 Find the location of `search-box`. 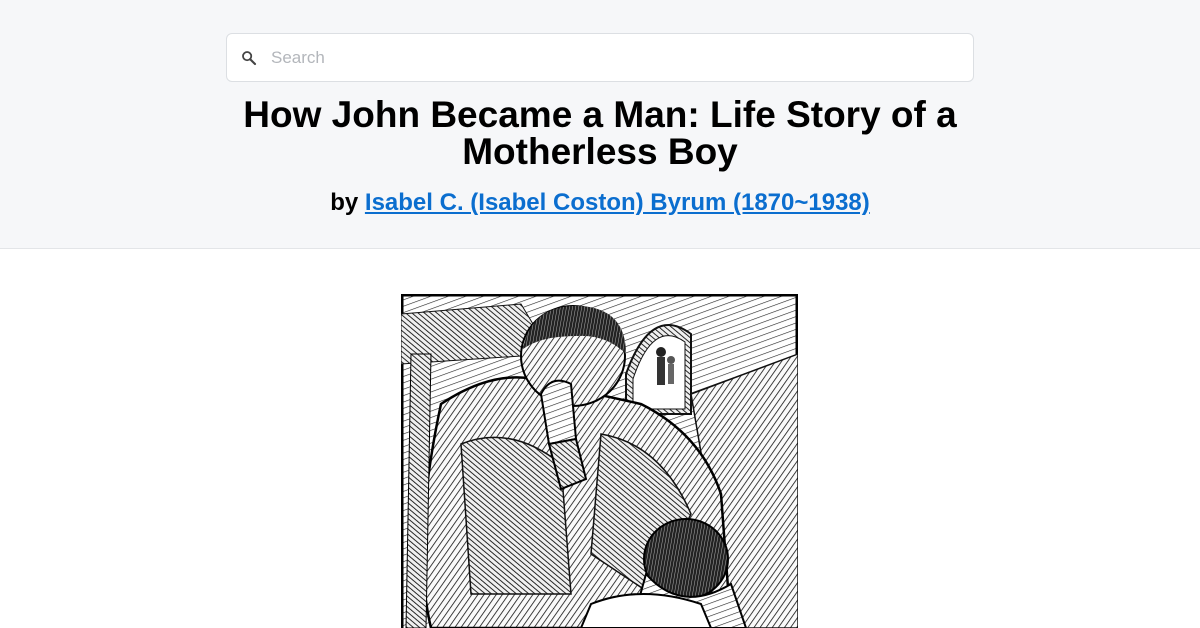

search-box is located at coordinates (600, 57).